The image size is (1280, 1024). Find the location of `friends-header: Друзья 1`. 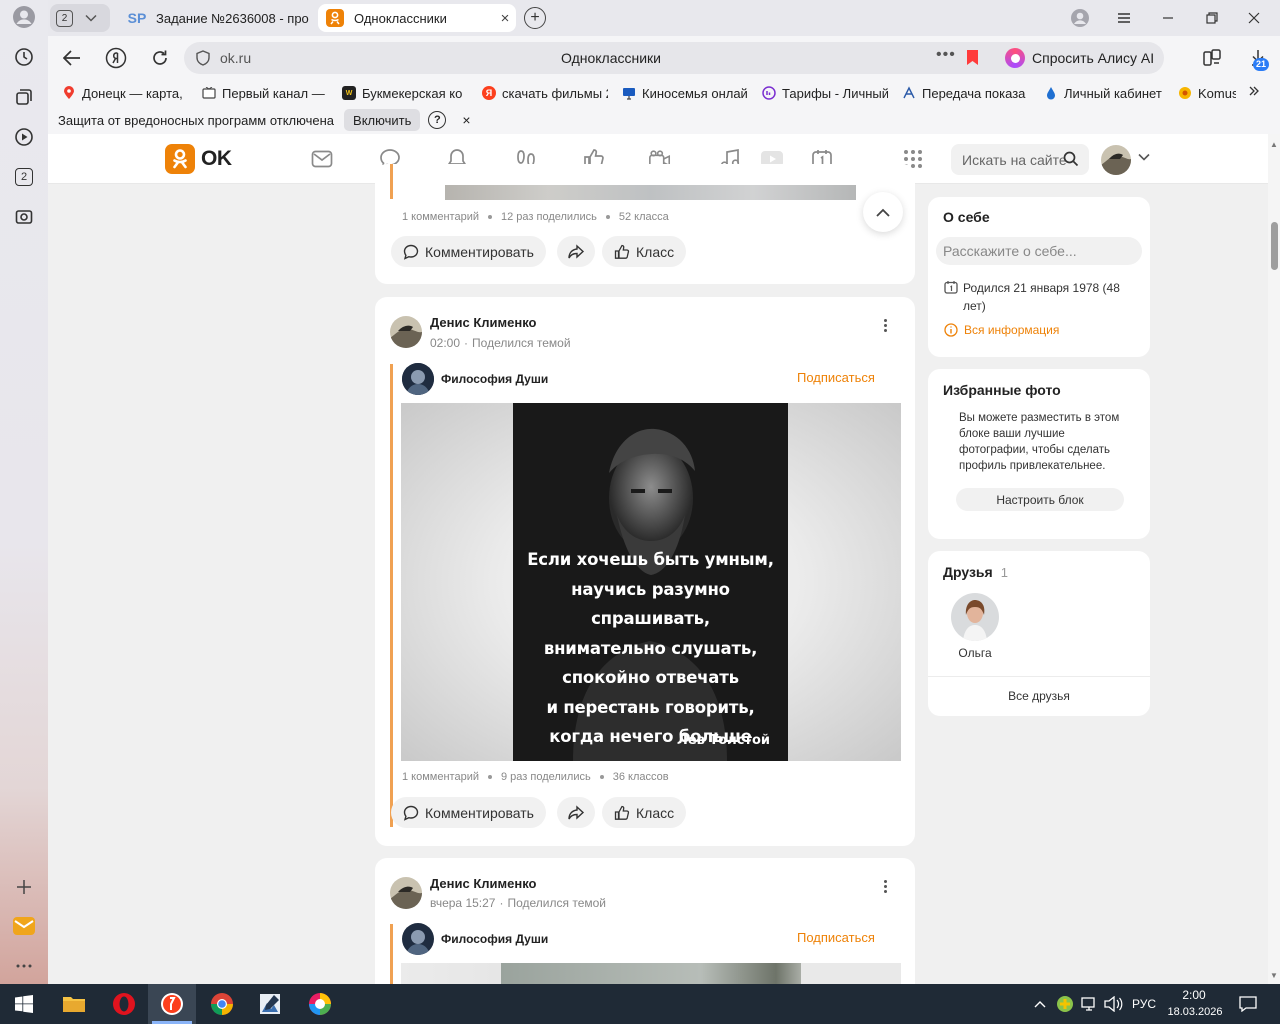

friends-header: Друзья 1 is located at coordinates (975, 572).